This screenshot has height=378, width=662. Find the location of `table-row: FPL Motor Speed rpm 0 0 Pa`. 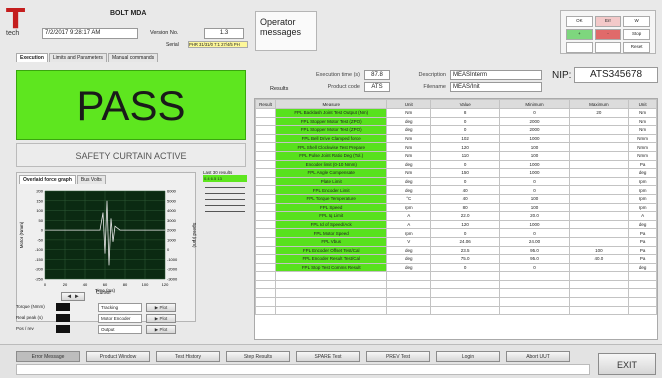

table-row: FPL Motor Speed rpm 0 0 Pa is located at coordinates (456, 233).